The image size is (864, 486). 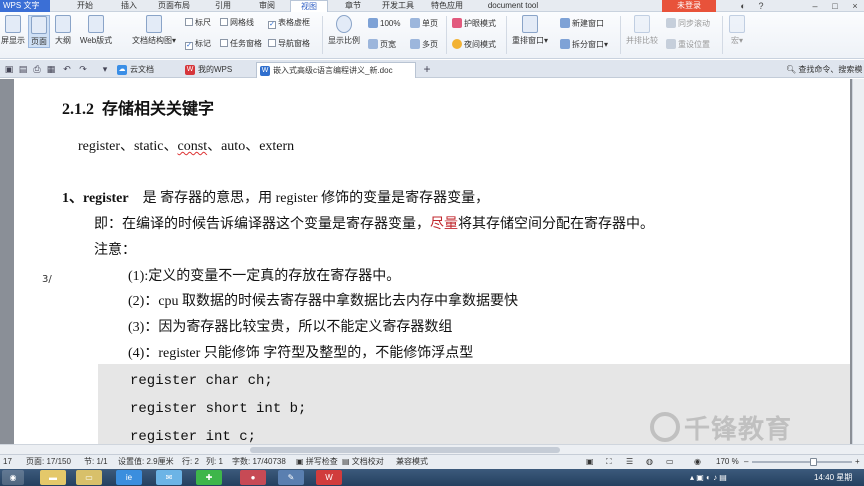 What do you see at coordinates (85, 6) in the screenshot?
I see `menu-start: 开始` at bounding box center [85, 6].